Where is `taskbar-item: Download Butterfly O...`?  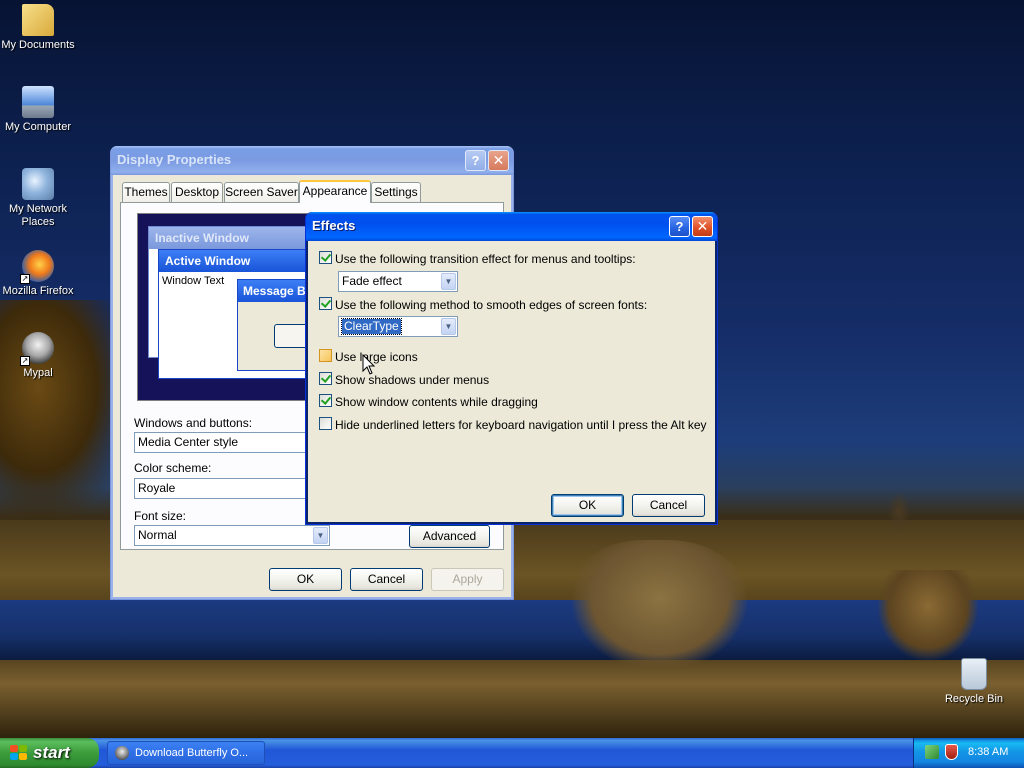
taskbar-item: Download Butterfly O... is located at coordinates (186, 753).